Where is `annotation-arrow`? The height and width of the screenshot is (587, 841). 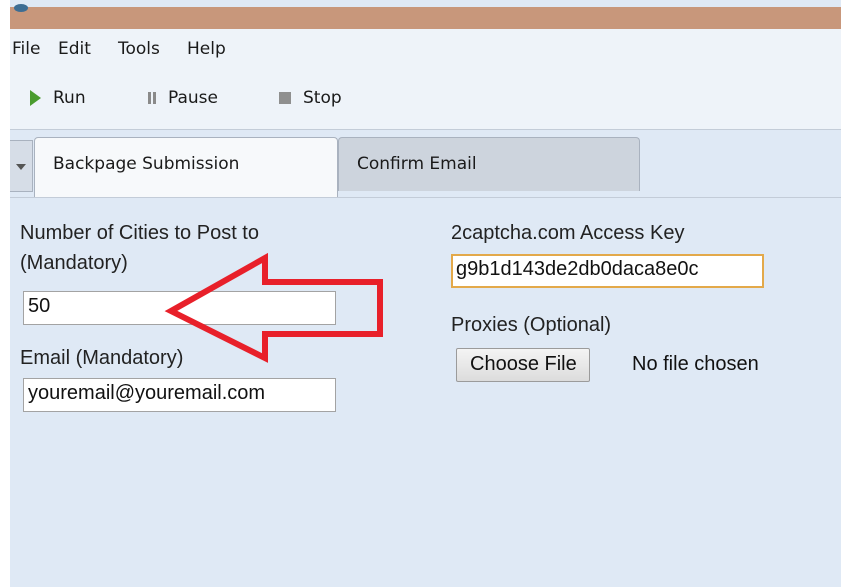 annotation-arrow is located at coordinates (273, 307).